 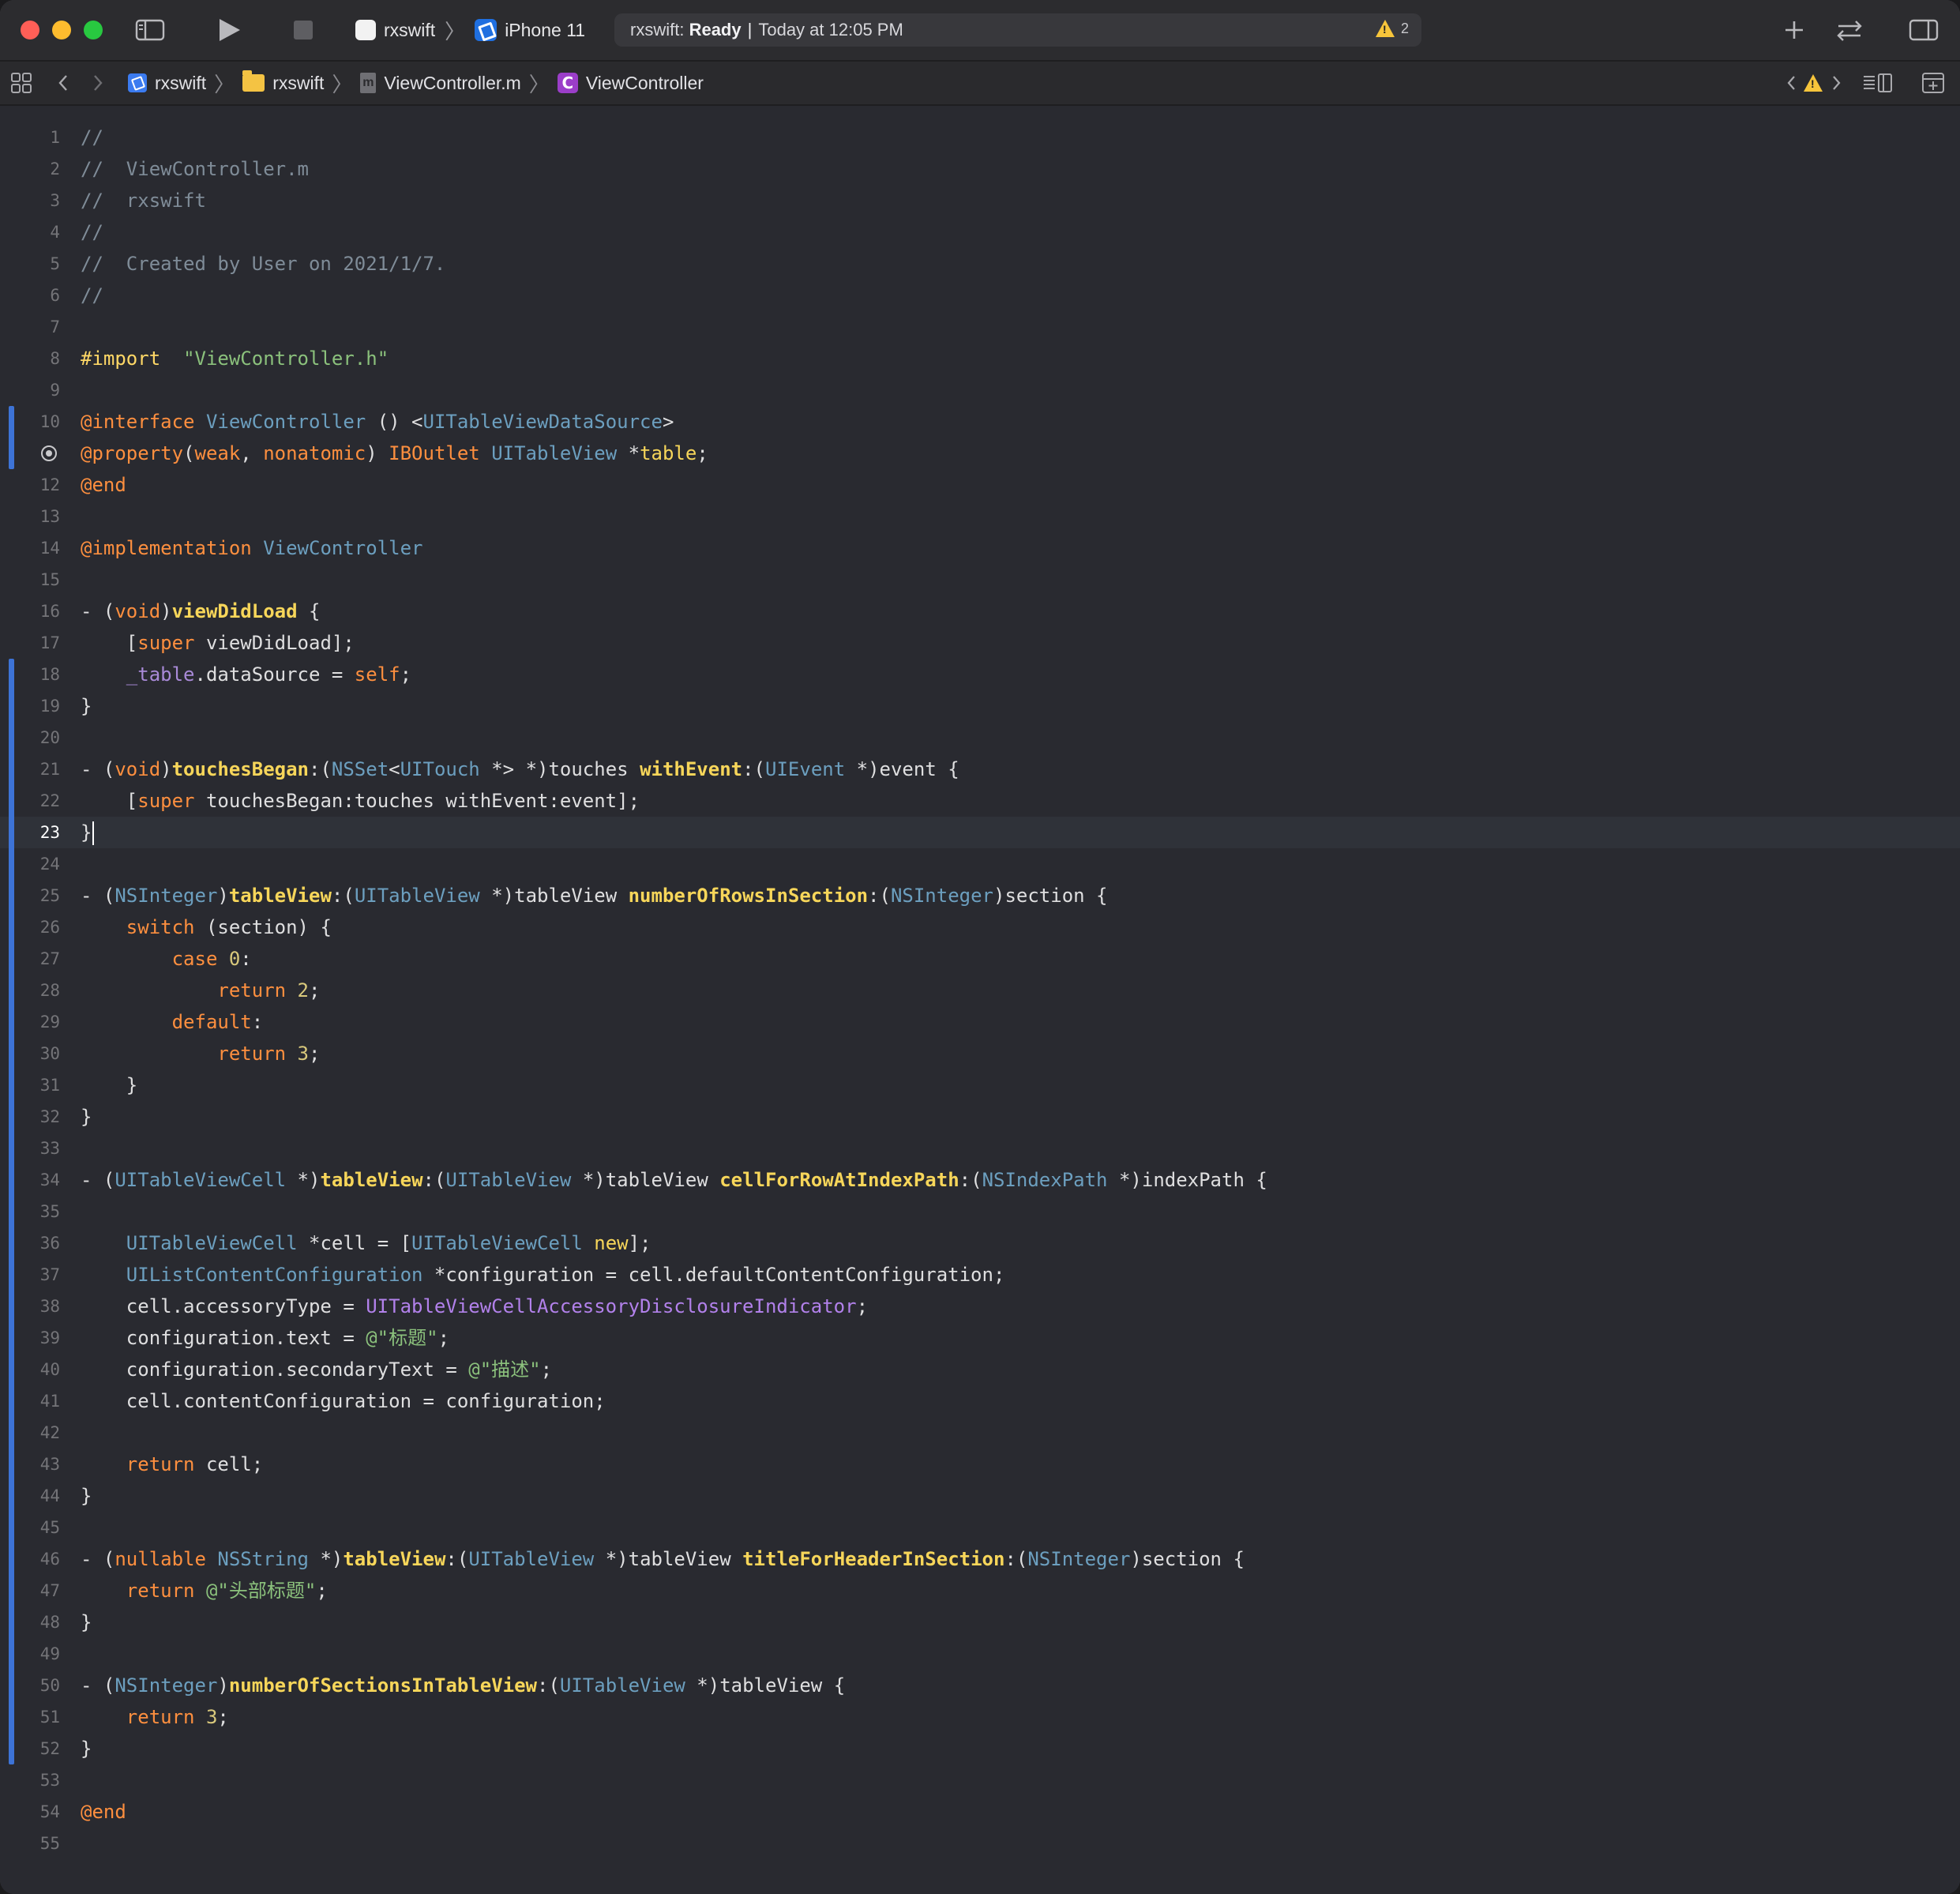 I want to click on code-line: 54 @end, so click(x=980, y=1812).